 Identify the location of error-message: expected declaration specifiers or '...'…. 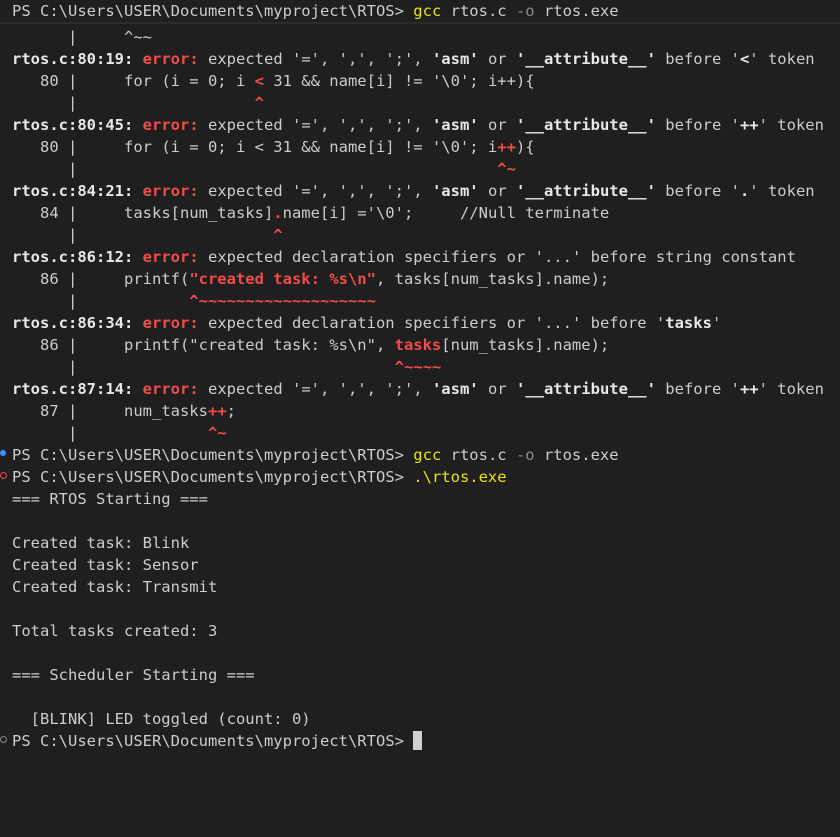
(497, 257).